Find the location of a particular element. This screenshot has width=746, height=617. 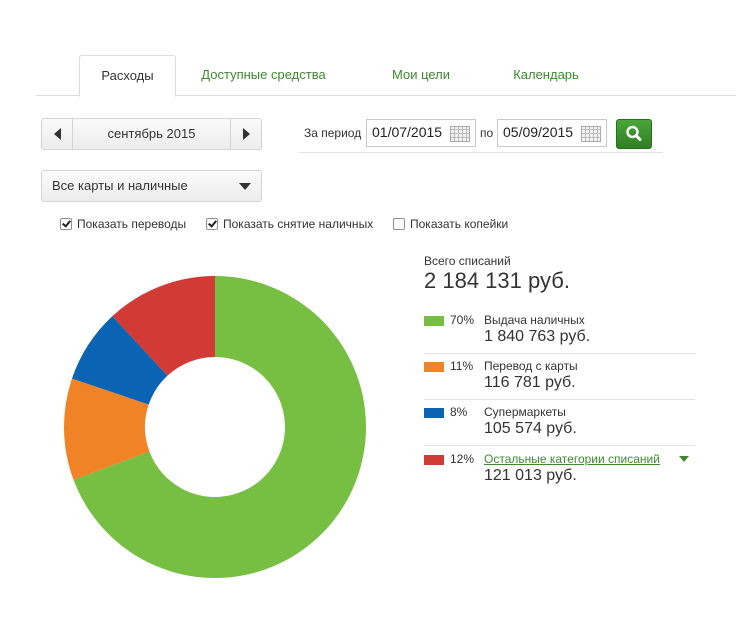

legend-item: 11% Перевод с карты 116 781 руб. is located at coordinates (559, 379).